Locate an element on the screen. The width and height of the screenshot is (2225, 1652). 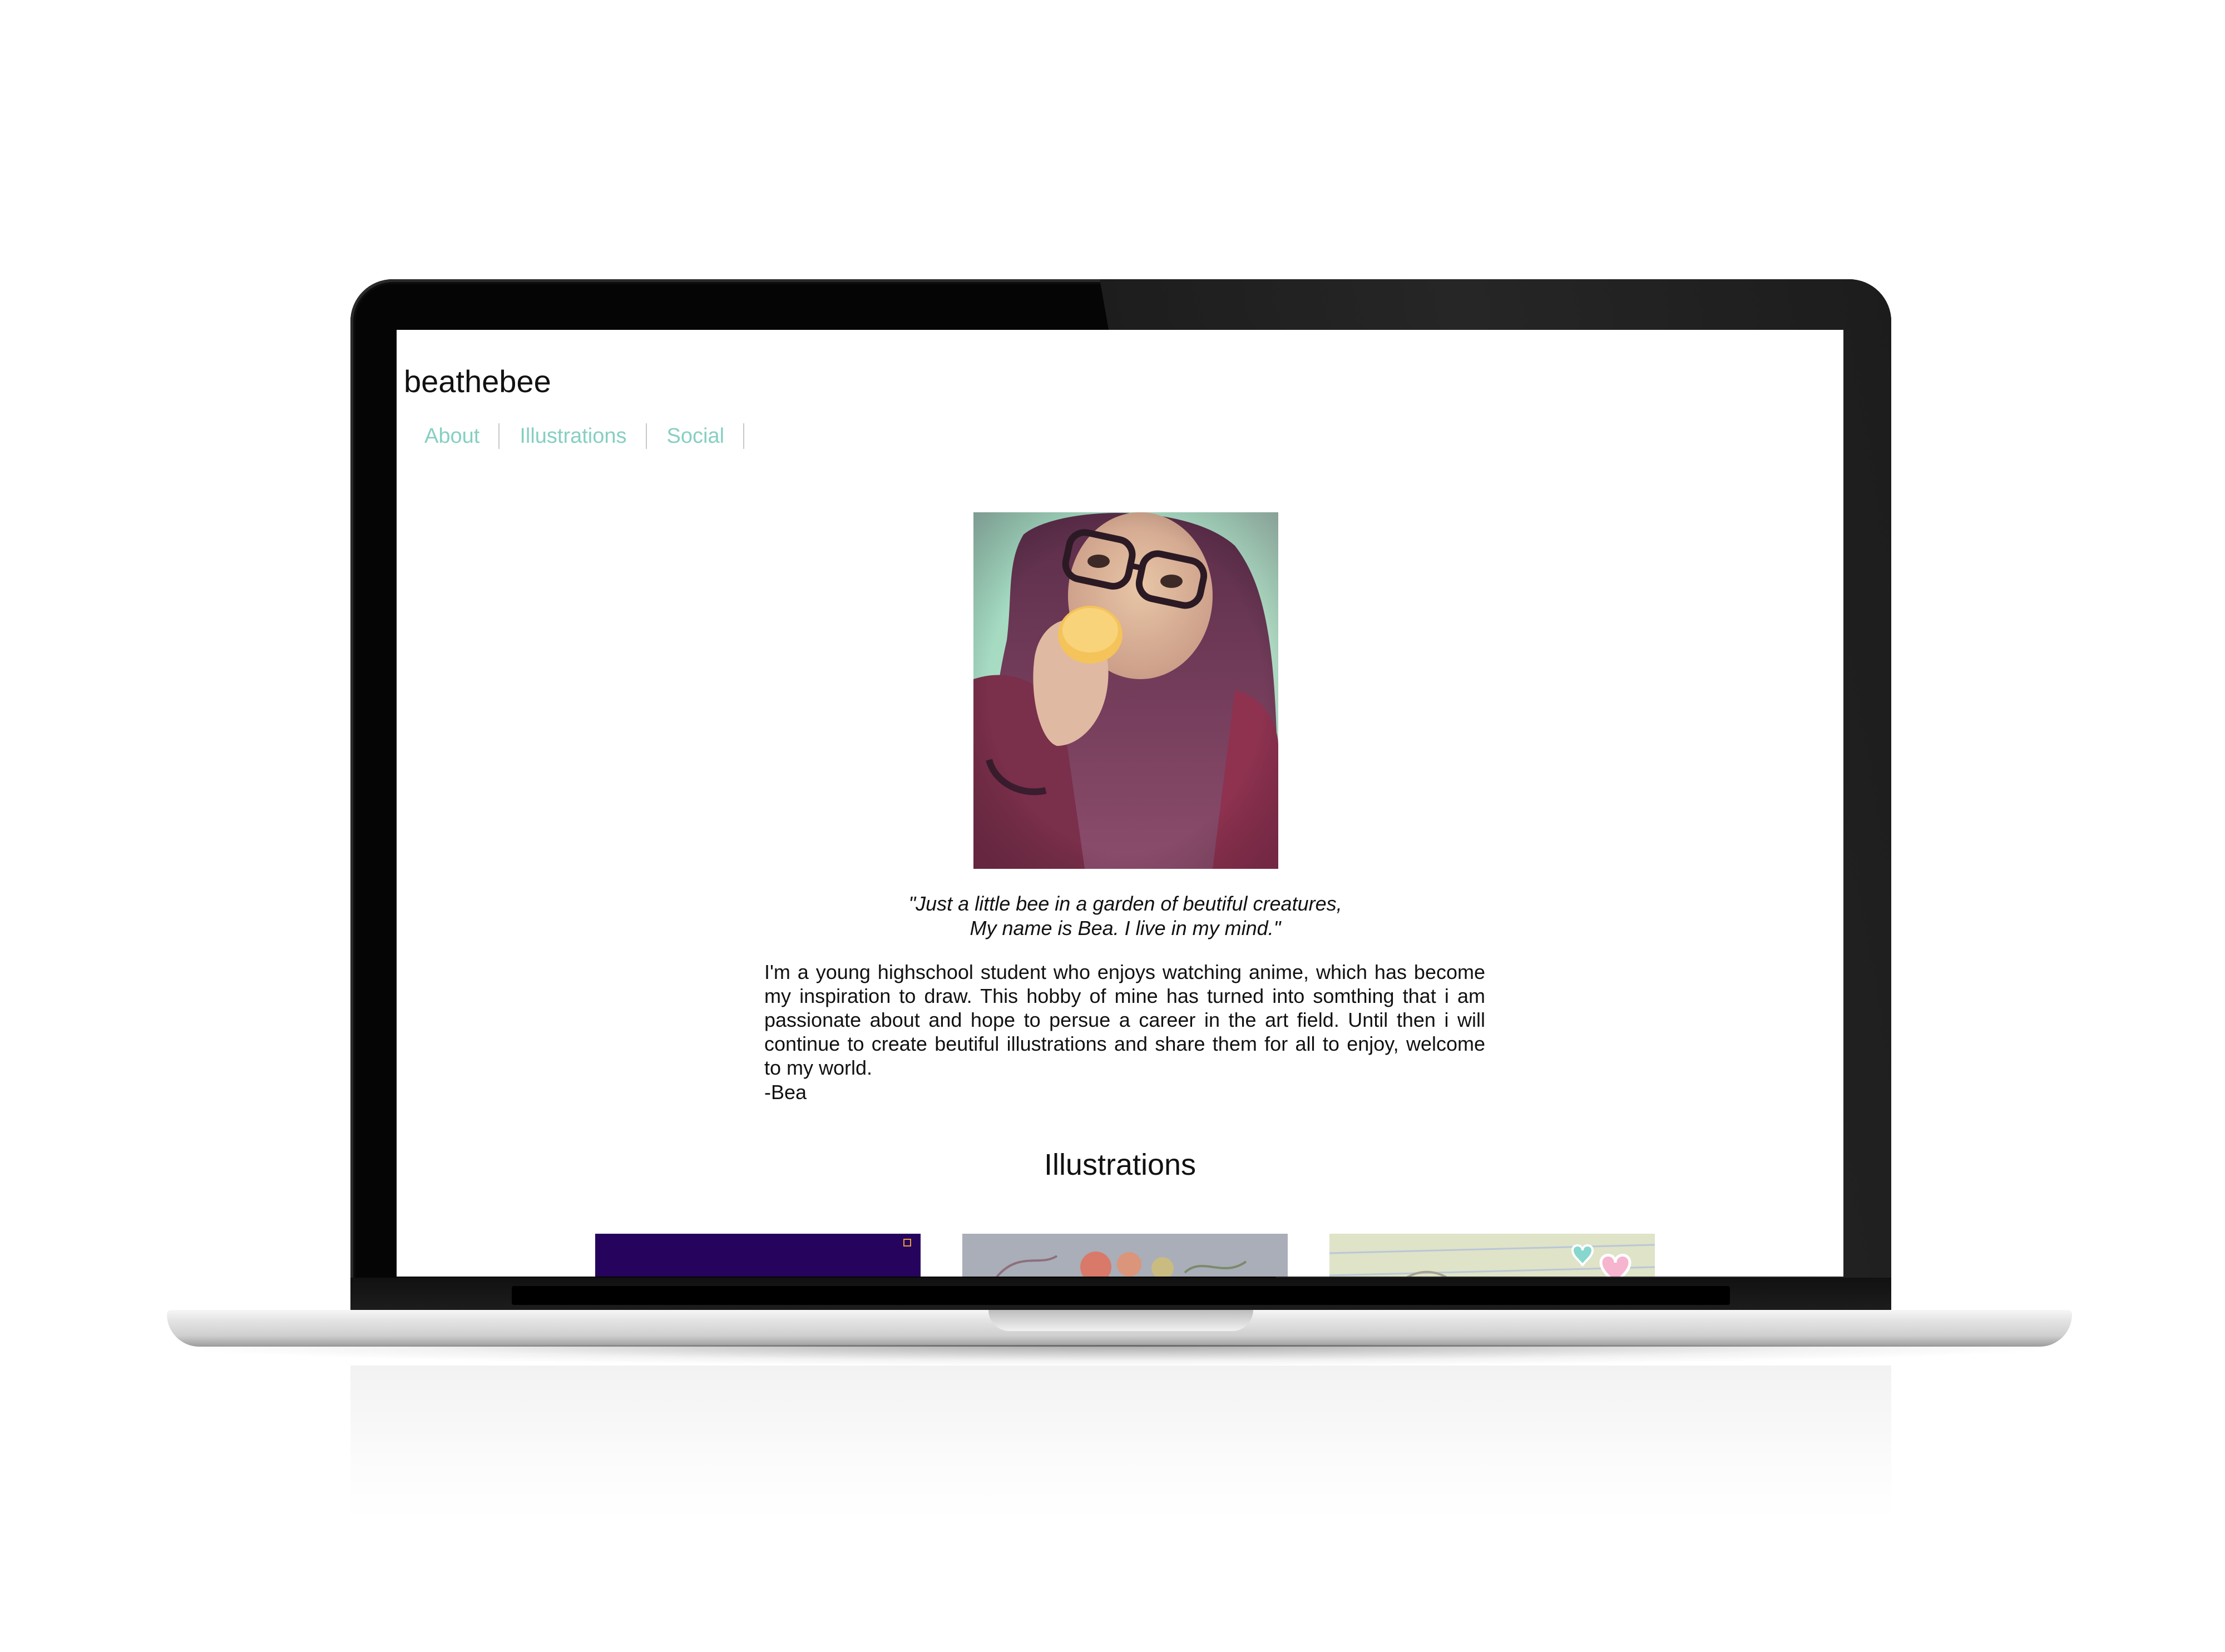
site-title: beathebee is located at coordinates (477, 381).